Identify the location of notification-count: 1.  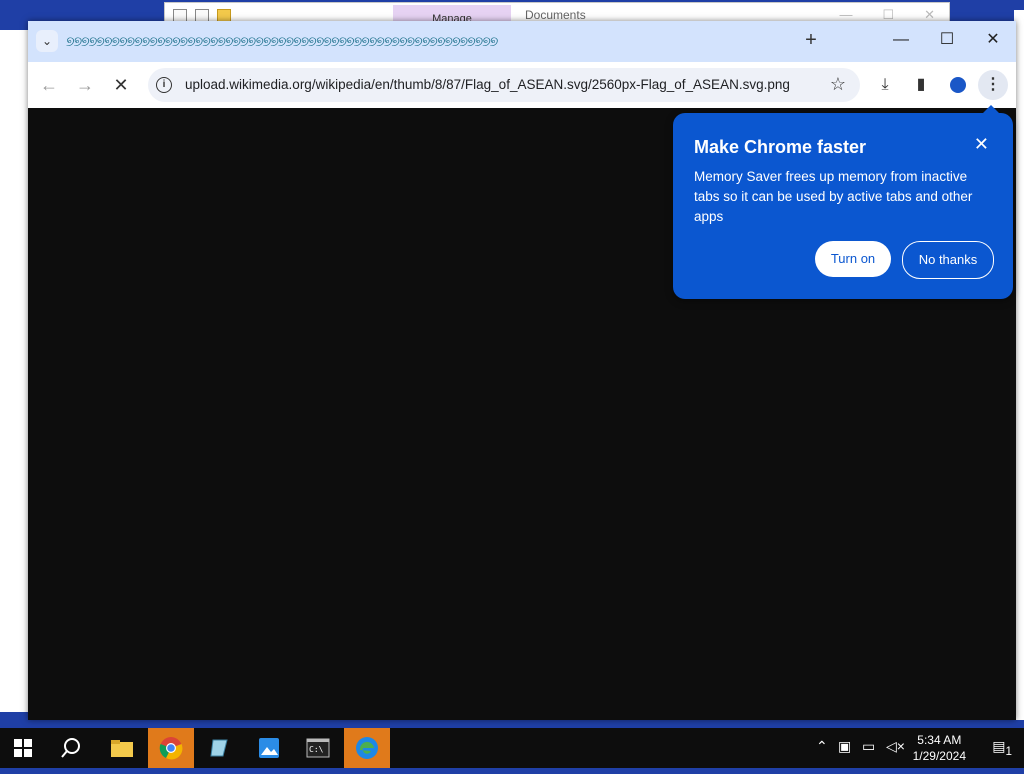
(1008, 751).